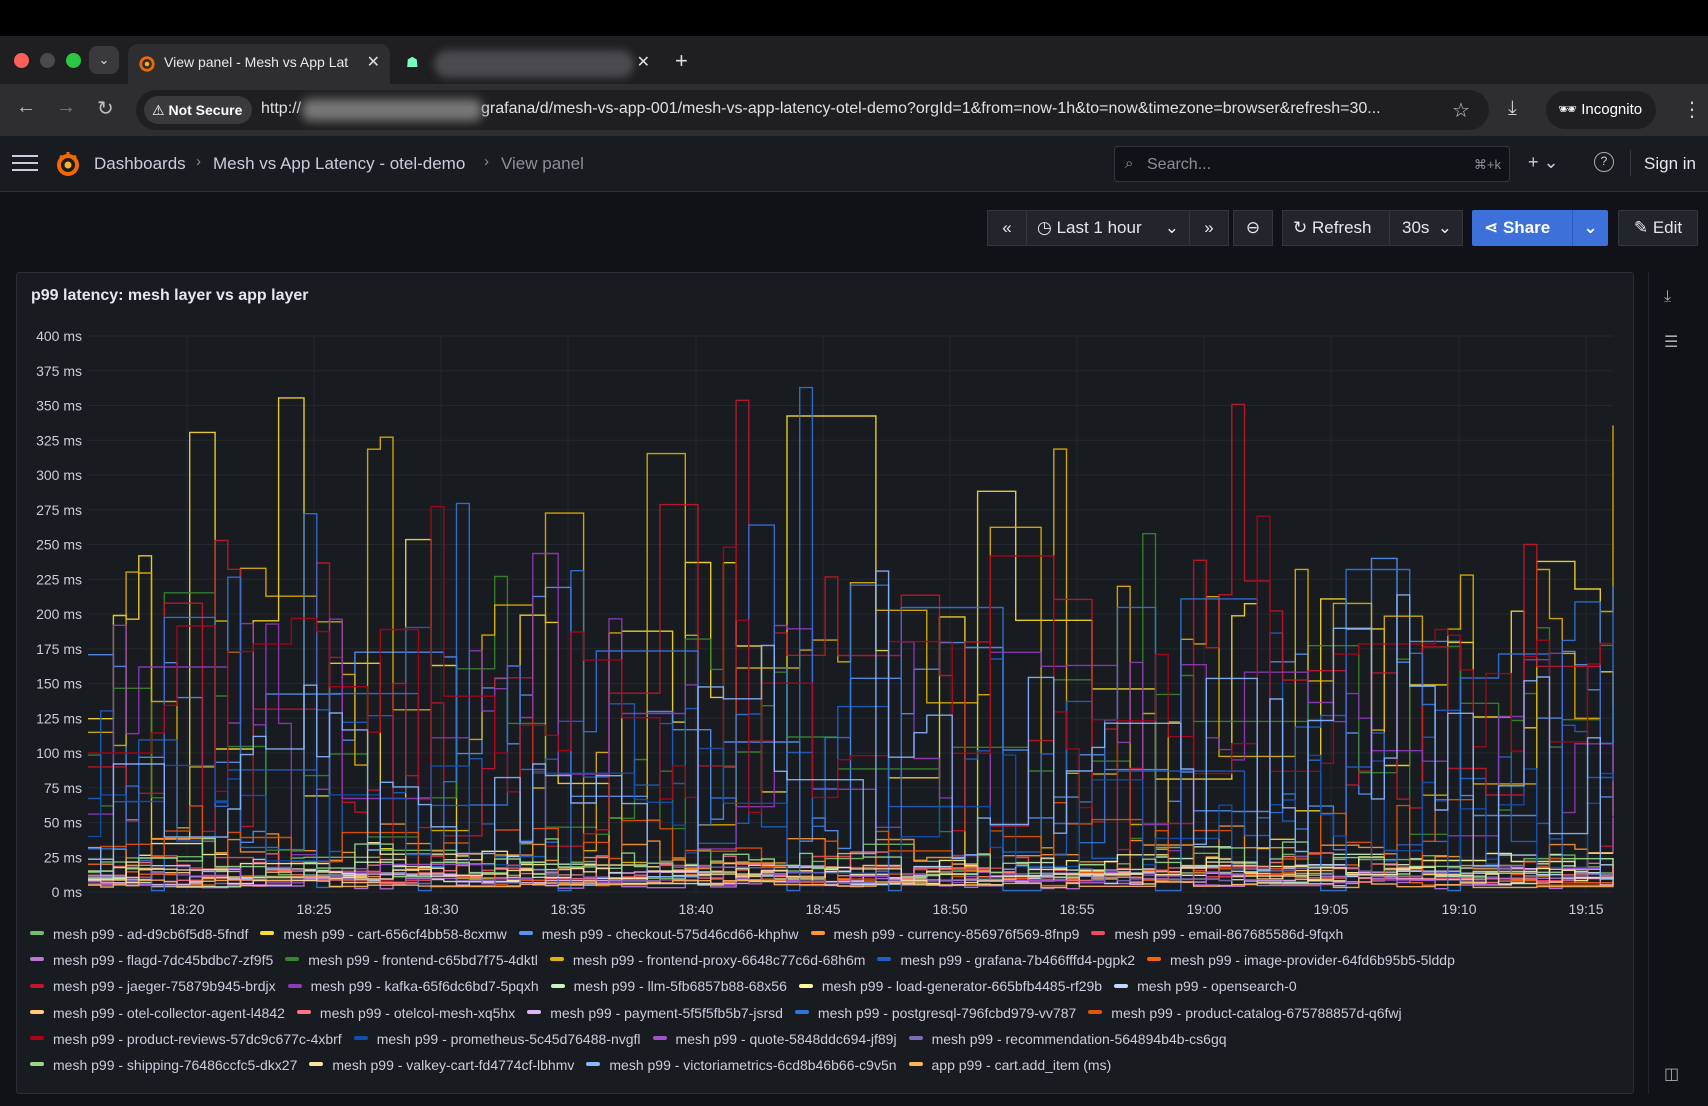  I want to click on legend-label: mesh p99 - cart-656cf4bb58-8cxmw, so click(395, 934).